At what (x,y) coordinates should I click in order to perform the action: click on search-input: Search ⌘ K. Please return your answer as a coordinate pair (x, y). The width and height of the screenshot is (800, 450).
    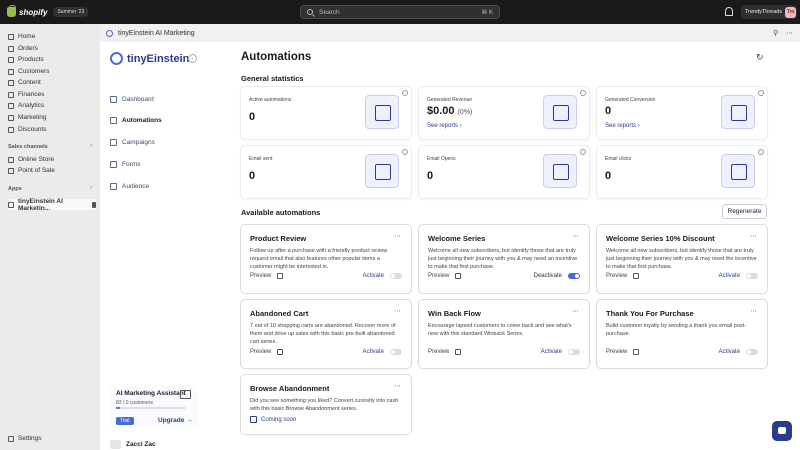
    Looking at the image, I should click on (400, 12).